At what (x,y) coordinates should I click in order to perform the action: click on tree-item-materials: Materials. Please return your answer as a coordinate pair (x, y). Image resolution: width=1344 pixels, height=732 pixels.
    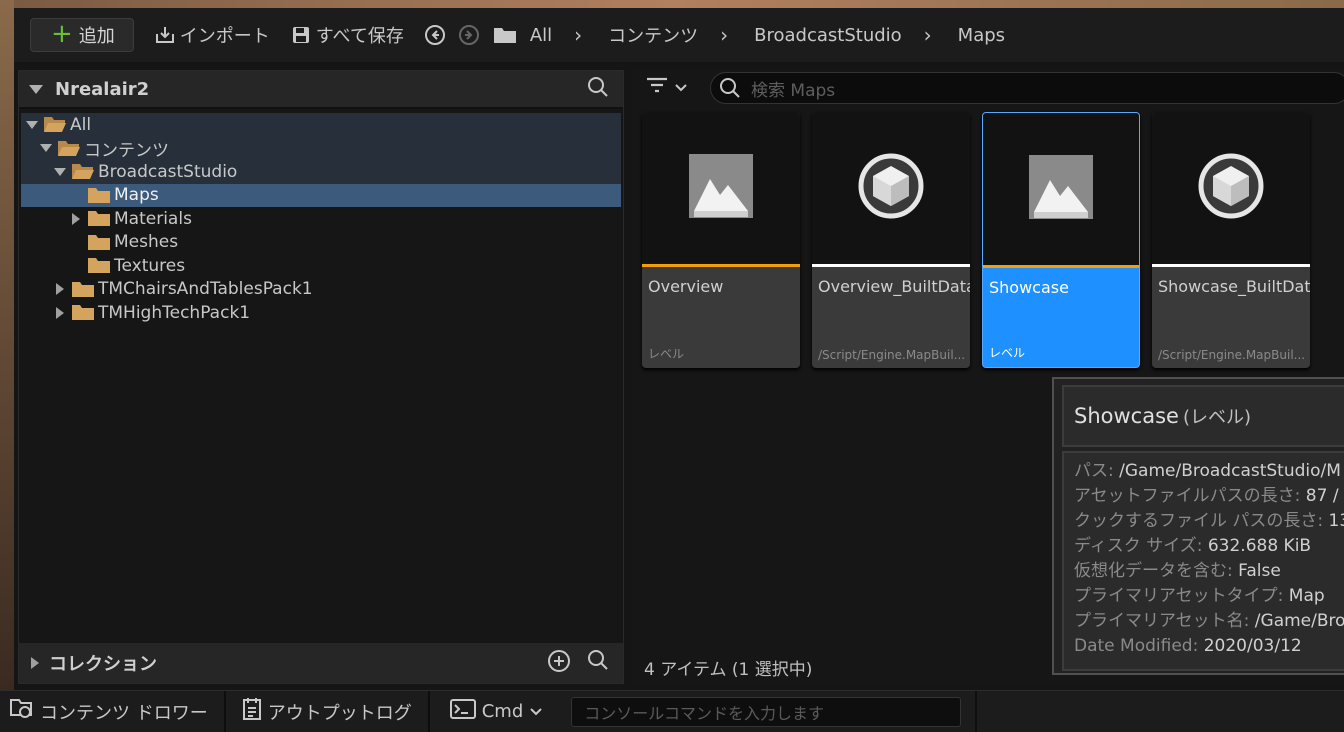
    Looking at the image, I should click on (321, 219).